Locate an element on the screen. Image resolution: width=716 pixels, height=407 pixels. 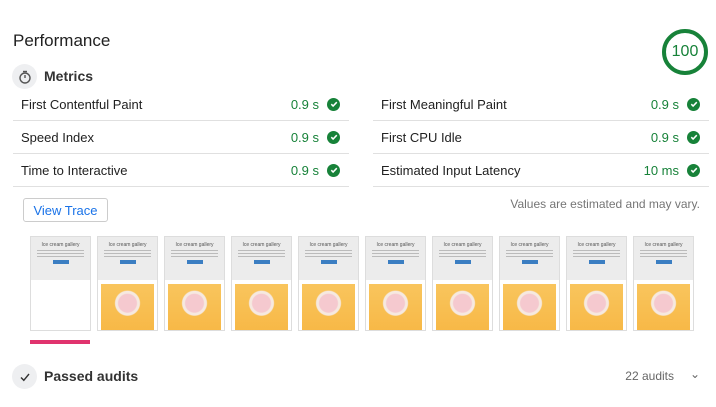
metric-label: First Meaningful Paint is located at coordinates (444, 104).